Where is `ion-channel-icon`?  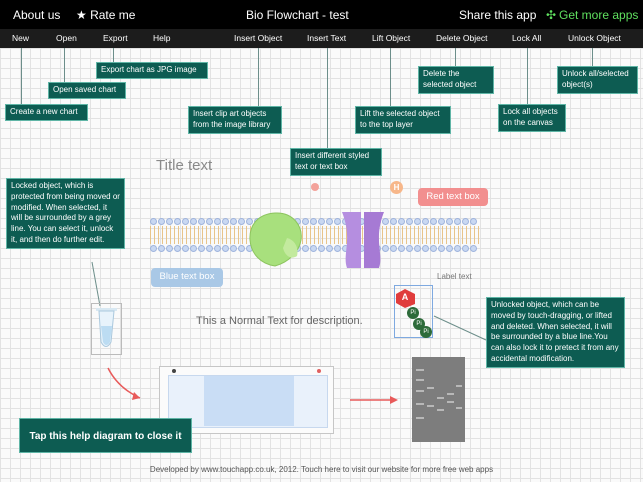 ion-channel-icon is located at coordinates (363, 240).